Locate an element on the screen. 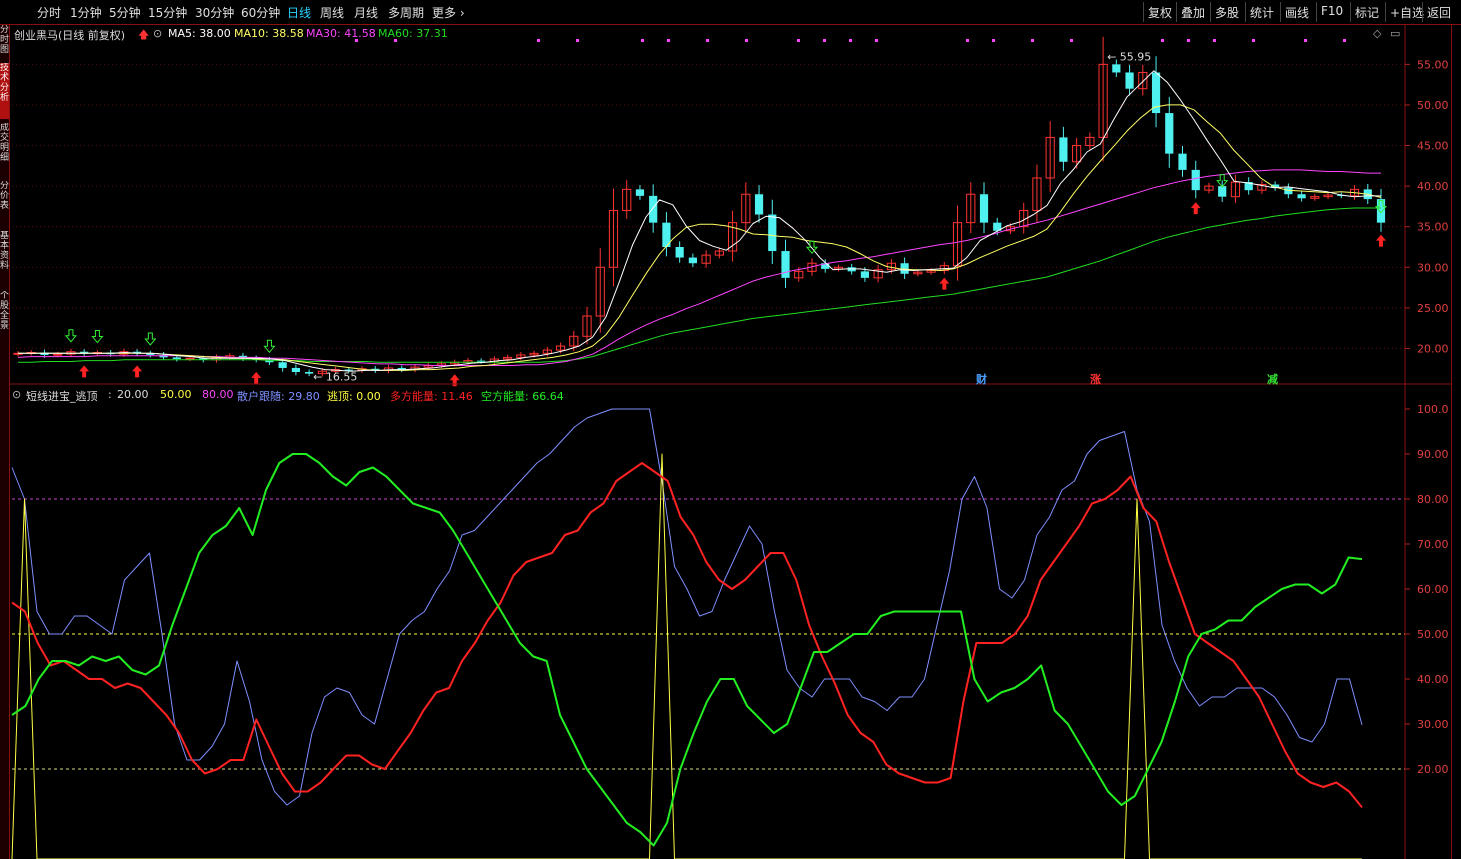  mark-button: 标记 is located at coordinates (1366, 12).